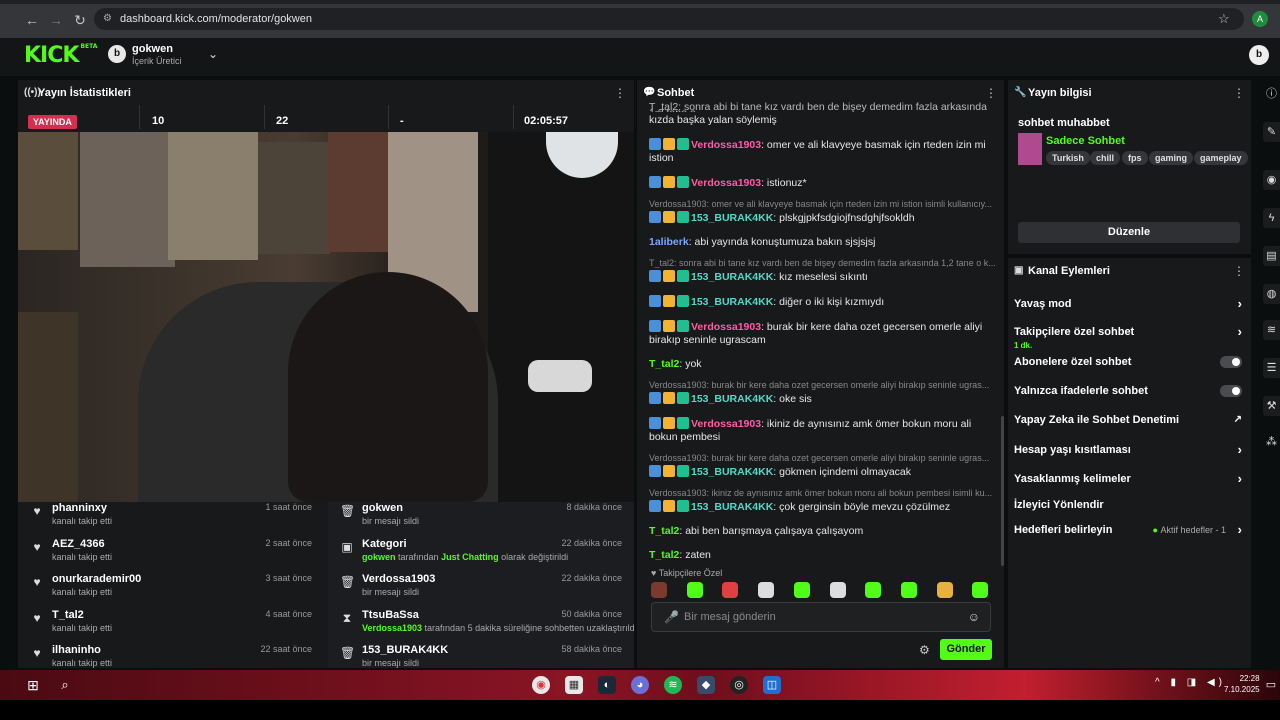 This screenshot has height=720, width=1280. What do you see at coordinates (1130, 479) in the screenshot?
I see `channel-action-item: Yasaklanmış kelimeler ›` at bounding box center [1130, 479].